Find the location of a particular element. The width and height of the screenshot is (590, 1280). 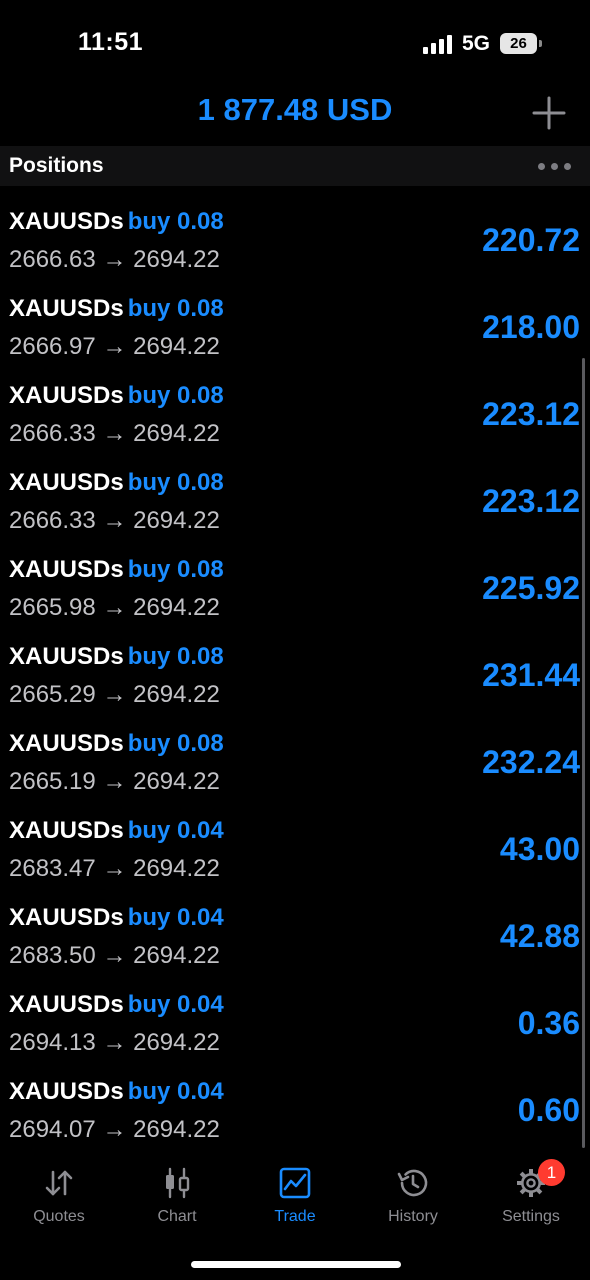

tab-bar: Quotes Chart Trade History 1 Settings is located at coordinates (295, 1199).